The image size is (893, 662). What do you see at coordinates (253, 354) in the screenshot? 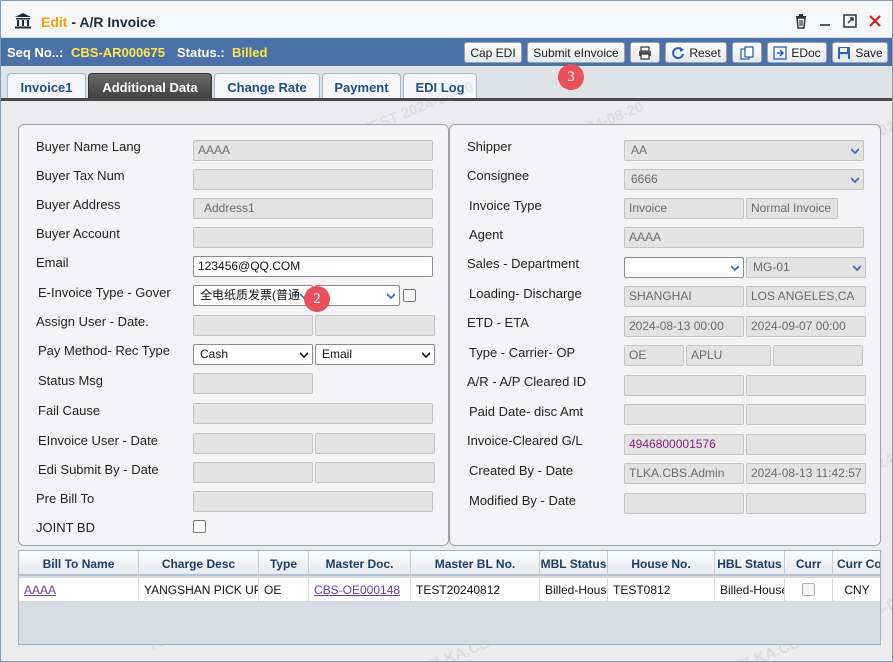
I see `pay-method-select: Cash` at bounding box center [253, 354].